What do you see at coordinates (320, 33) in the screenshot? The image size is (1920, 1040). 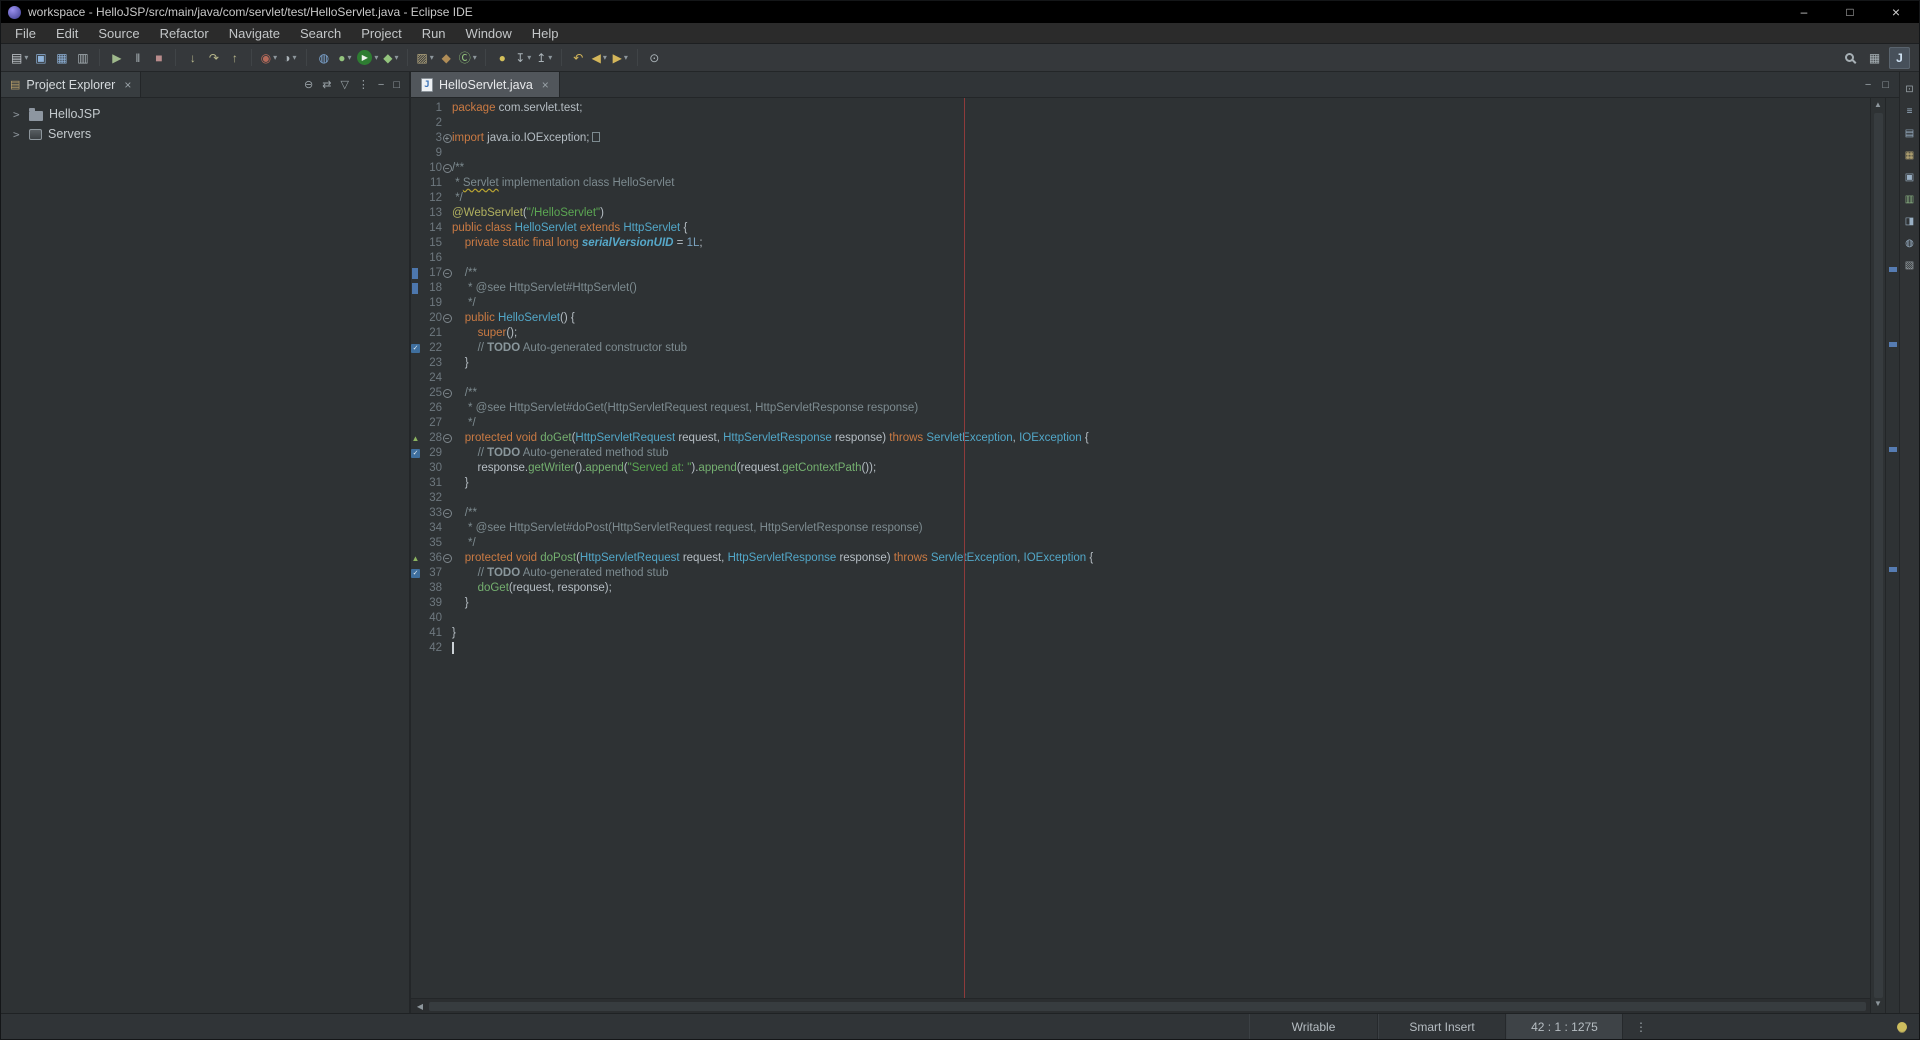 I see `menu-search: Search` at bounding box center [320, 33].